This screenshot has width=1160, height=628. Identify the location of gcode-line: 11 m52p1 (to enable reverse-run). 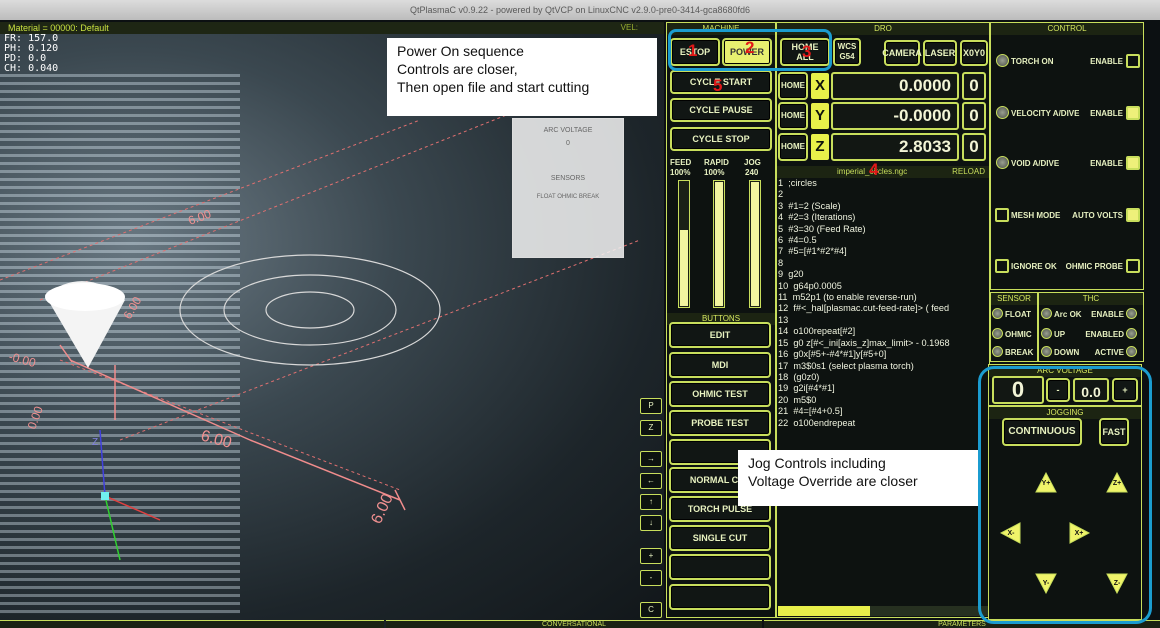
(847, 297).